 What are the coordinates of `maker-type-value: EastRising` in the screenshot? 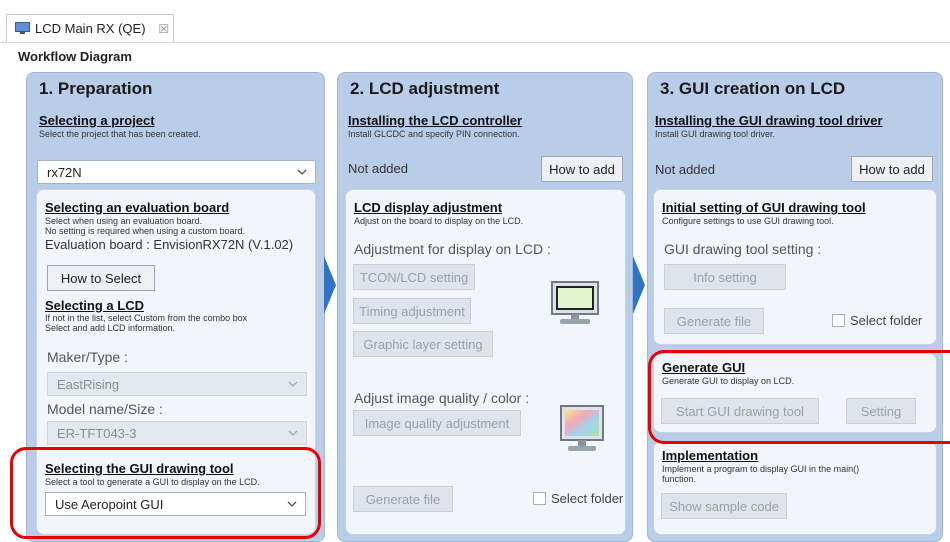 It's located at (88, 384).